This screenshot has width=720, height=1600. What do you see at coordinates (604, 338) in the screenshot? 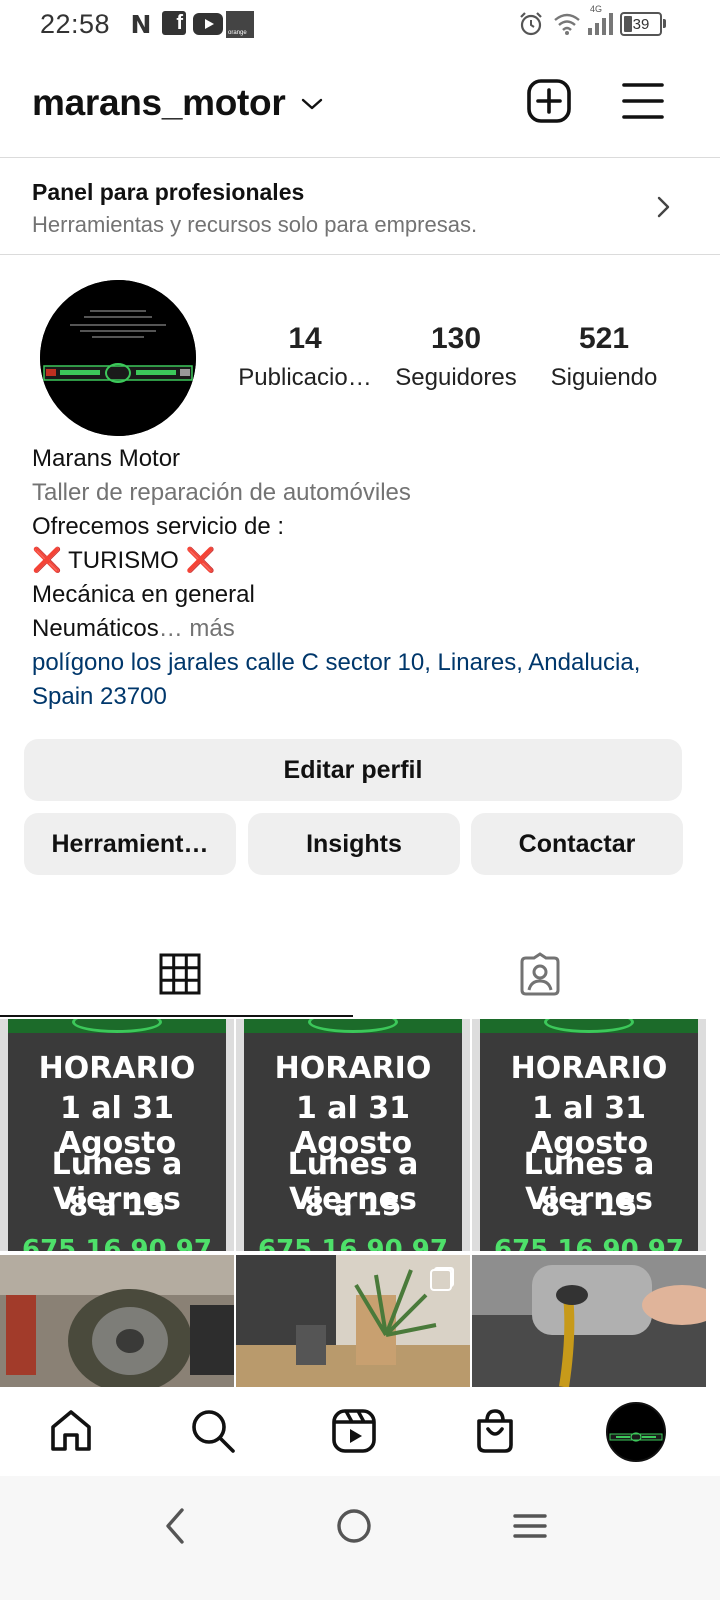
I see `following-count-value: 521` at bounding box center [604, 338].